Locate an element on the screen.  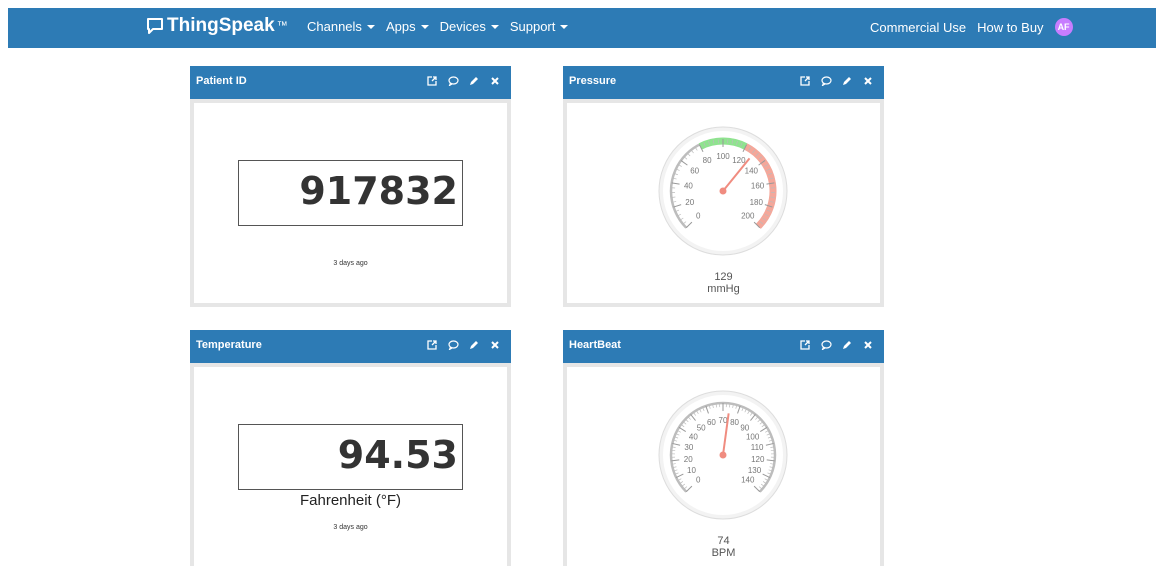
widget-title: Patient ID is located at coordinates (221, 81).